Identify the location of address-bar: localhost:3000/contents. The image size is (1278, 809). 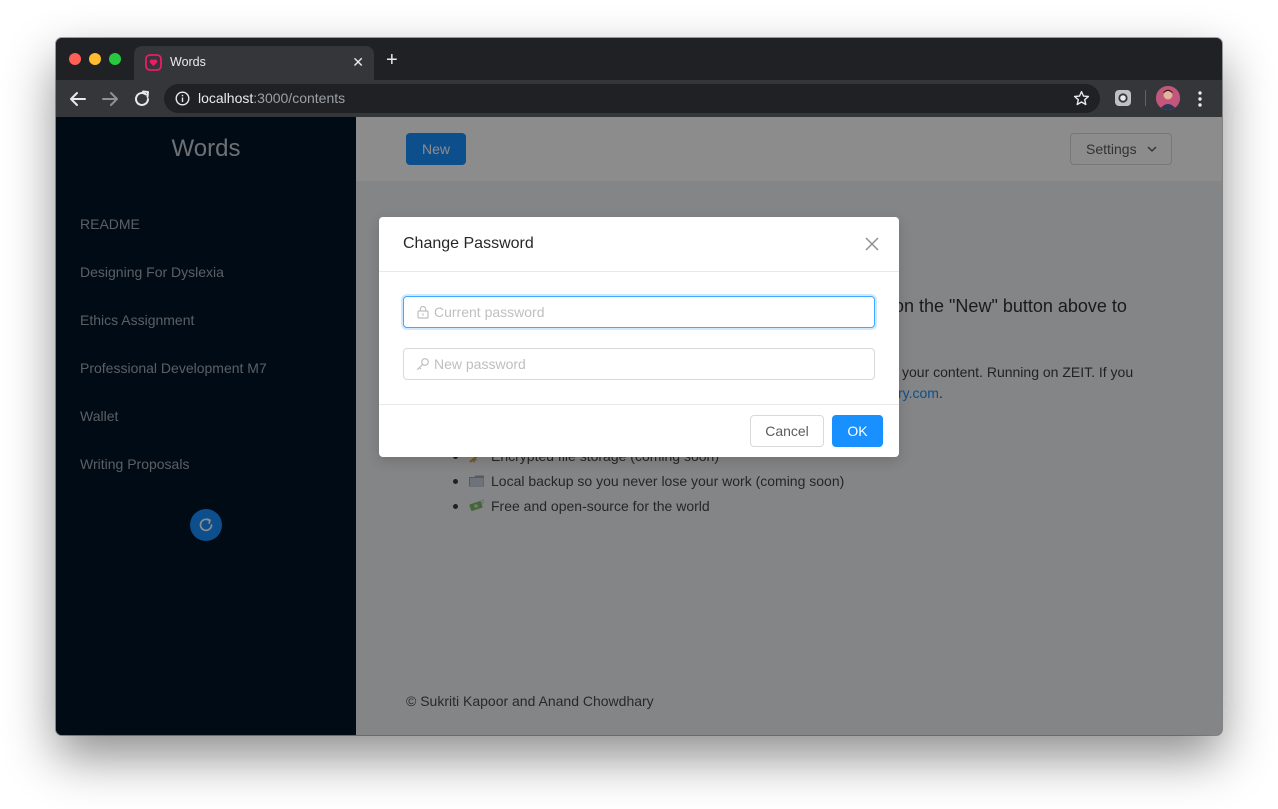
(632, 98).